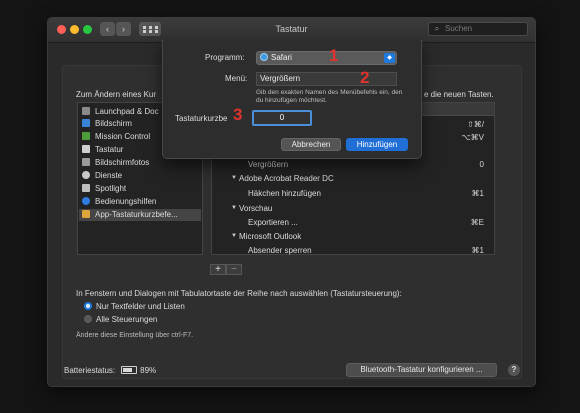 Image resolution: width=580 pixels, height=413 pixels. Describe the element at coordinates (104, 189) in the screenshot. I see `list-item: Spotlight` at that location.